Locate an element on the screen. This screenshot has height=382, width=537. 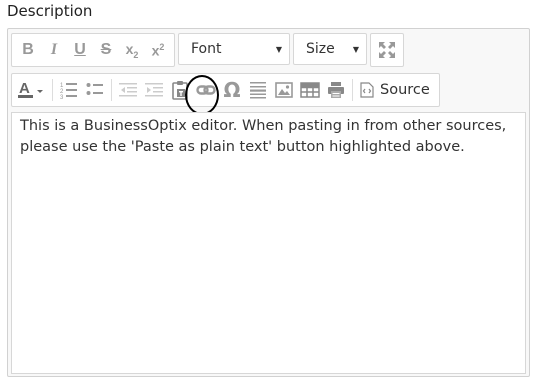
superscript-icon: x2 is located at coordinates (158, 50).